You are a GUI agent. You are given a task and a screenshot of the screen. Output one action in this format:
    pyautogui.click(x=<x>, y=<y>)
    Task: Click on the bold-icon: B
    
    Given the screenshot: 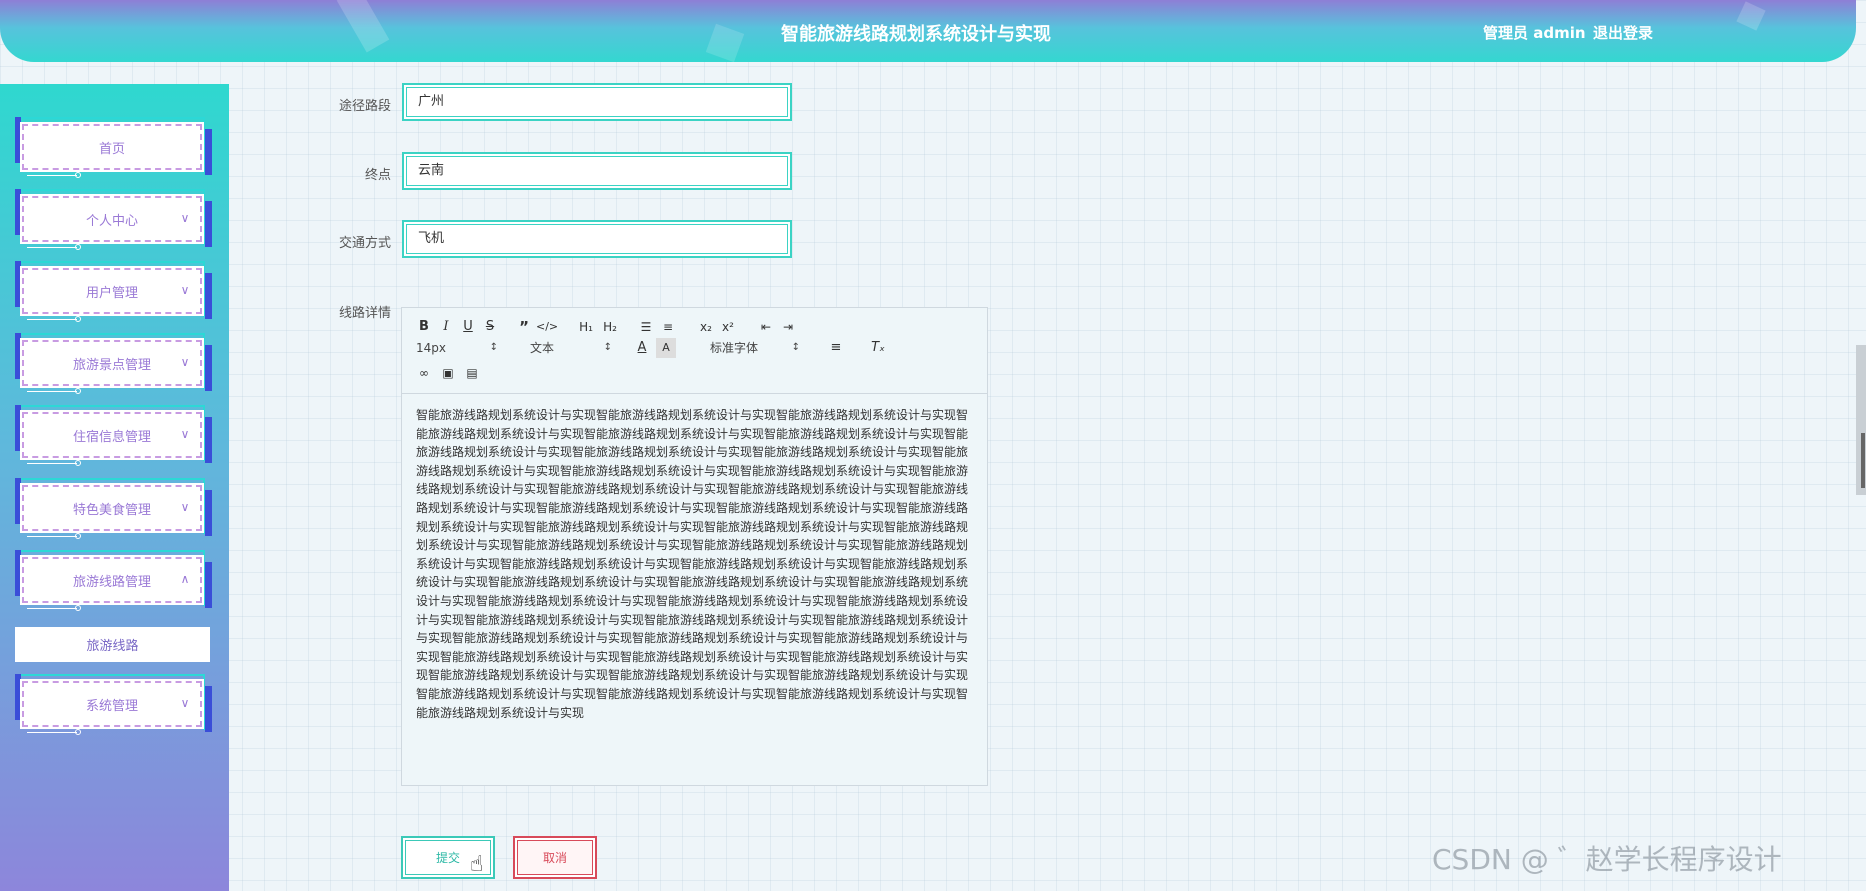 What is the action you would take?
    pyautogui.click(x=424, y=327)
    